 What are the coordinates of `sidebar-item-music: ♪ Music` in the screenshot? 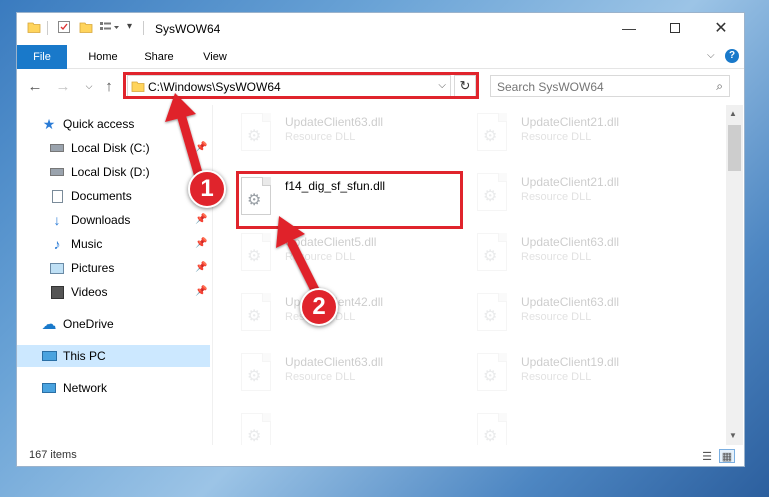 It's located at (76, 244).